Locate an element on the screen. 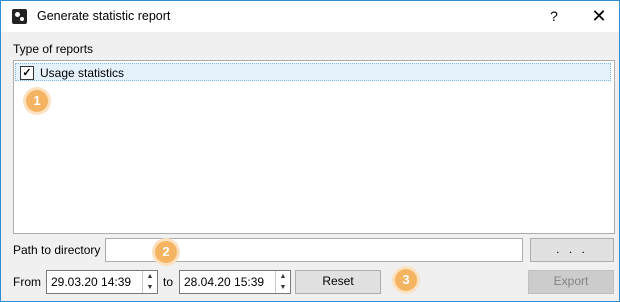  from-date-value: 29.03.20 14:39 is located at coordinates (91, 282).